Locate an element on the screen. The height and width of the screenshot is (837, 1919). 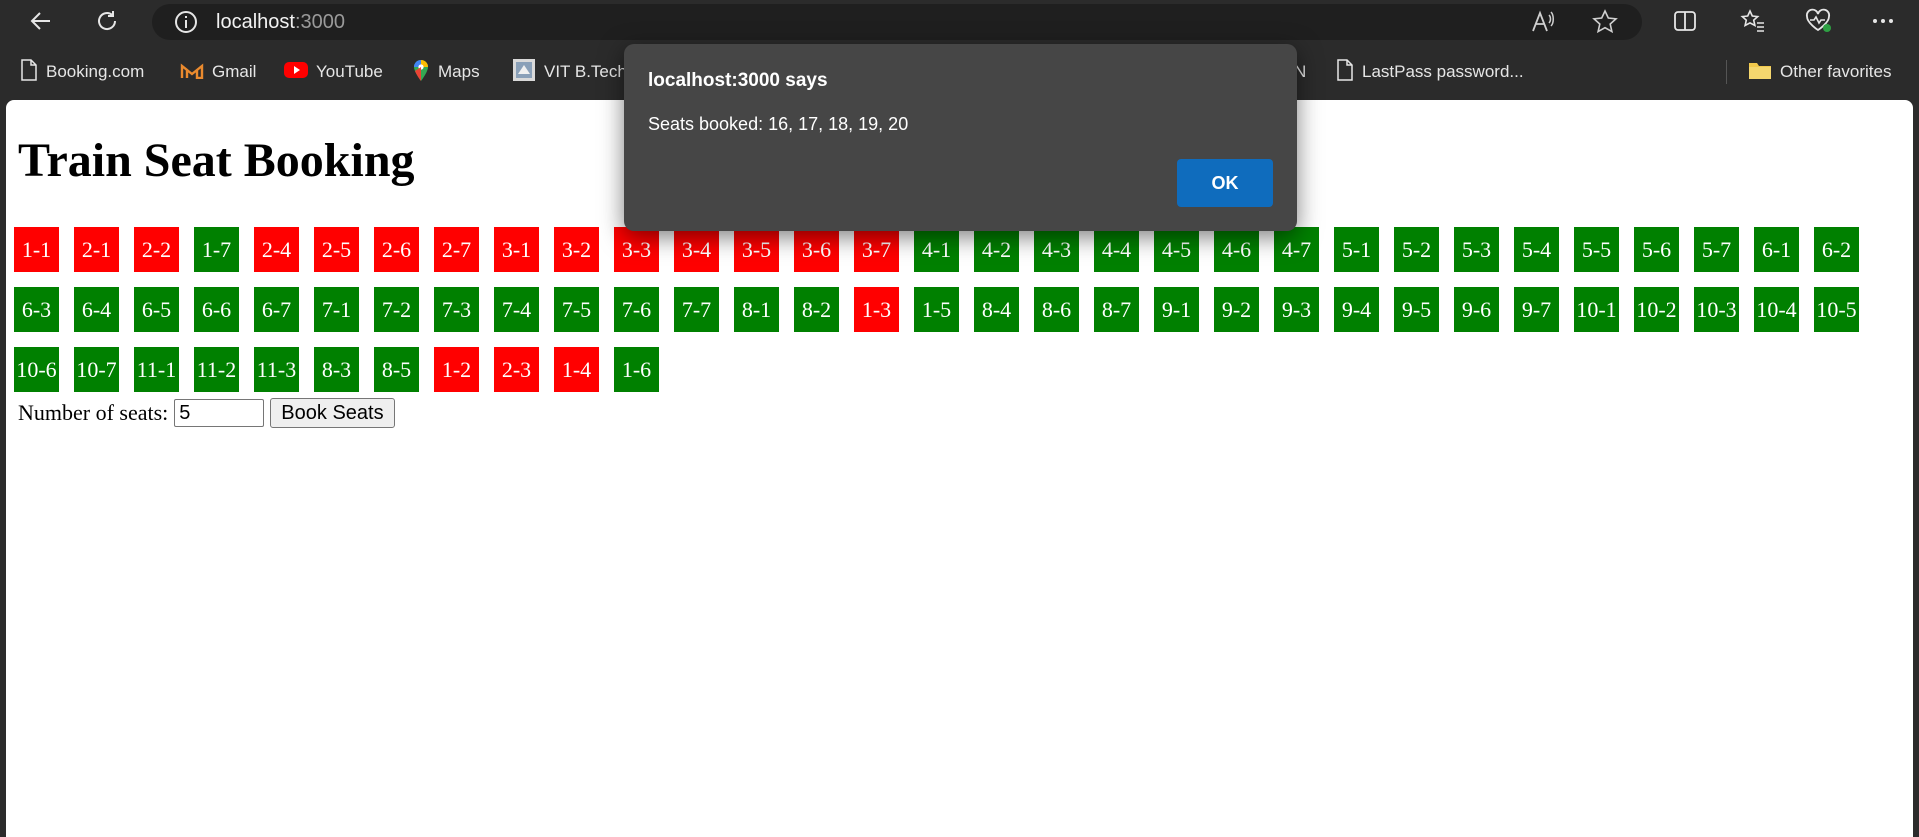
seat-4-3: 4-3 is located at coordinates (1056, 249).